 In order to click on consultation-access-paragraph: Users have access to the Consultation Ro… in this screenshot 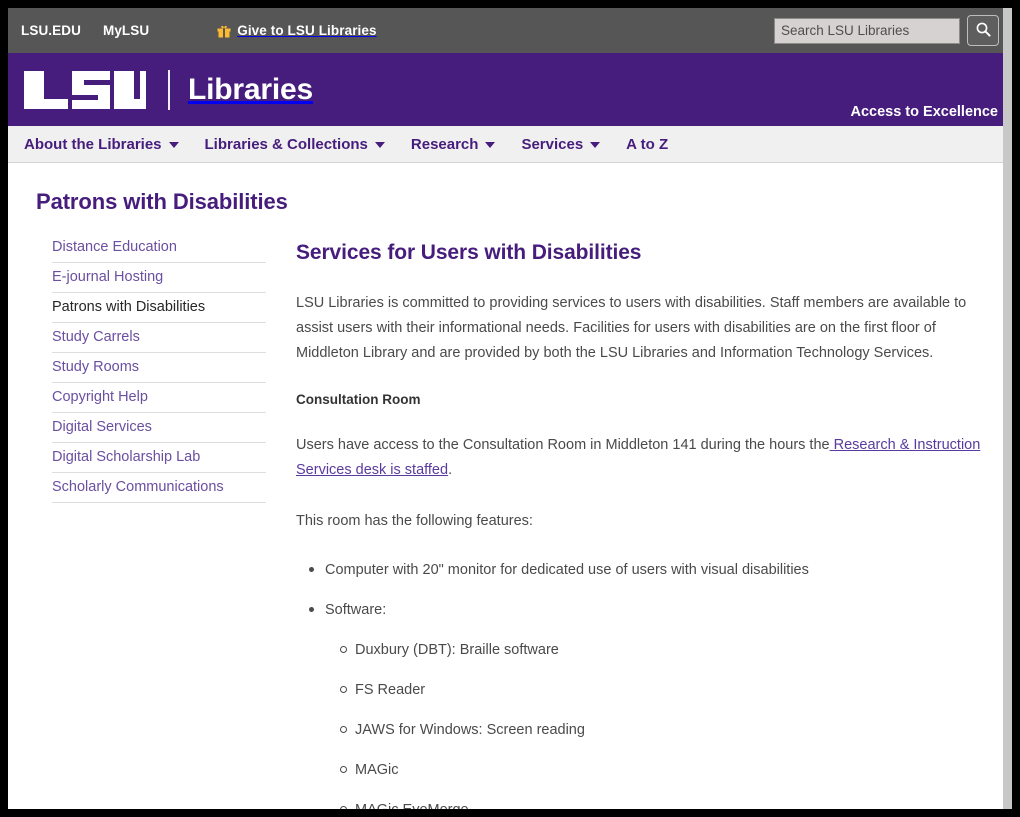, I will do `click(646, 458)`.